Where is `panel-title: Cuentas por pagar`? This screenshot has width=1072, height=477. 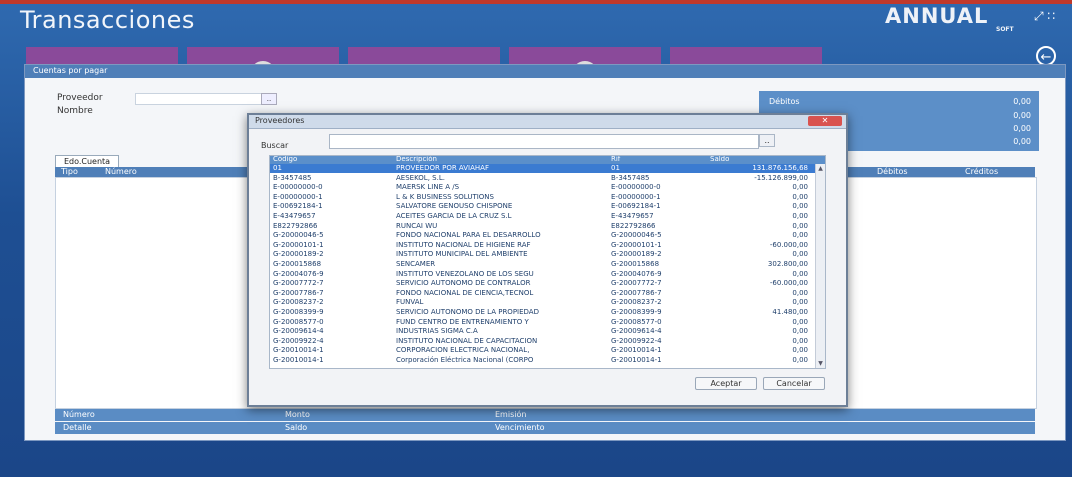 panel-title: Cuentas por pagar is located at coordinates (70, 70).